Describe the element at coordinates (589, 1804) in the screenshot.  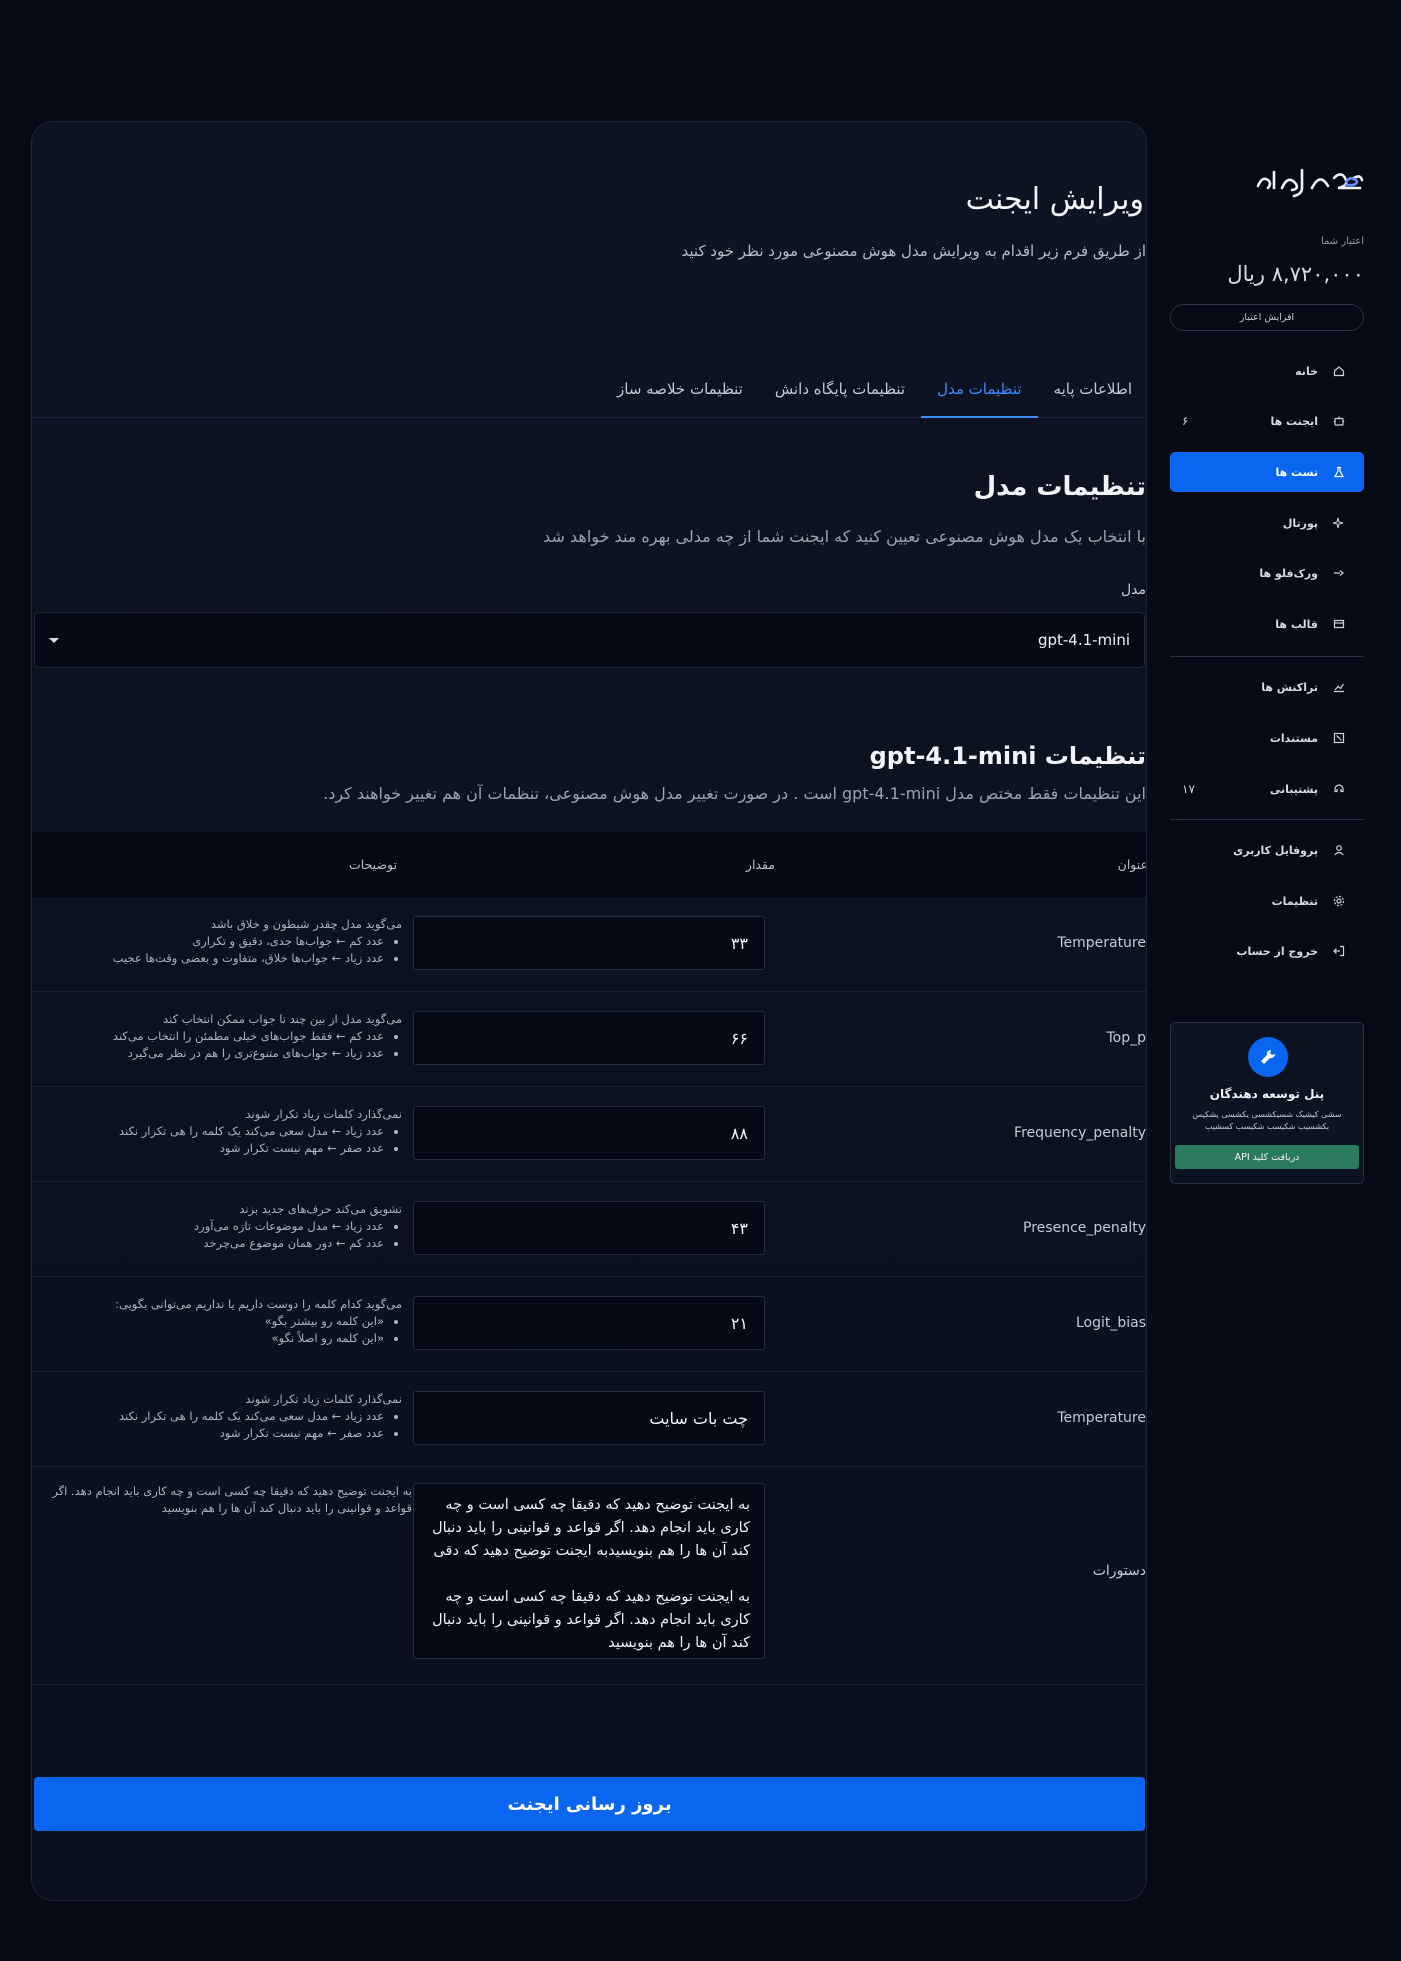
I see `update-agent-button: بروز رسانی ایجنت` at that location.